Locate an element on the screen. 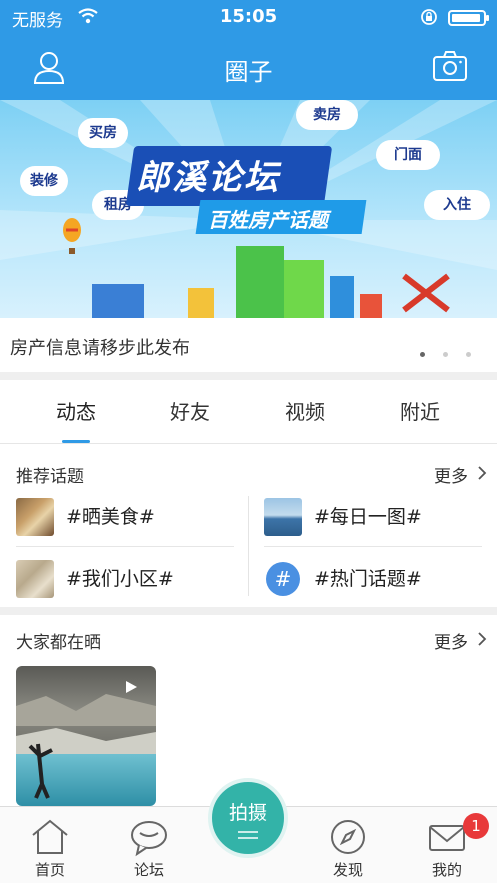 The height and width of the screenshot is (883, 497). topic-item: #晒美食# is located at coordinates (126, 516).